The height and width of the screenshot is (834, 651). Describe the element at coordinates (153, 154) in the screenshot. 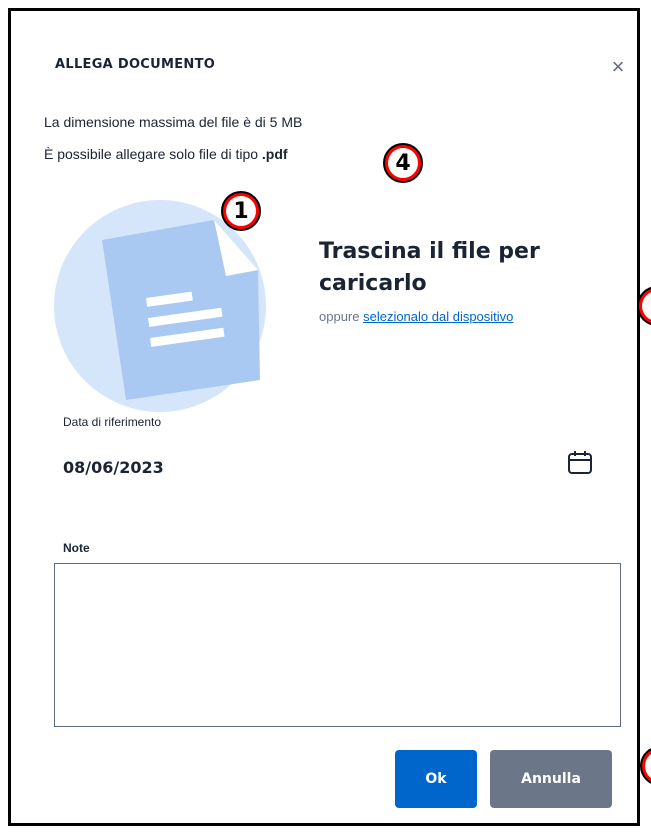

I see `file-type-info-prefix: È possibile allegare solo file di tipo` at that location.